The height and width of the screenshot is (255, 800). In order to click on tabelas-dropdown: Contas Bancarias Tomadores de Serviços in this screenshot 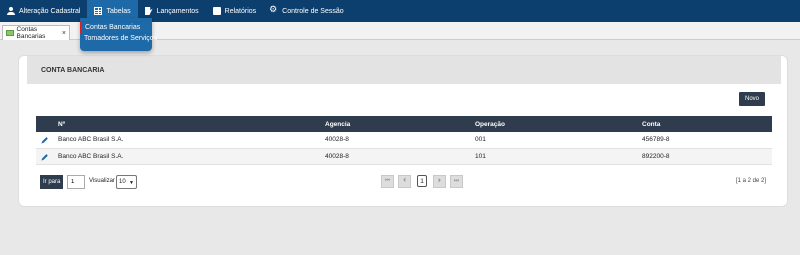, I will do `click(118, 34)`.